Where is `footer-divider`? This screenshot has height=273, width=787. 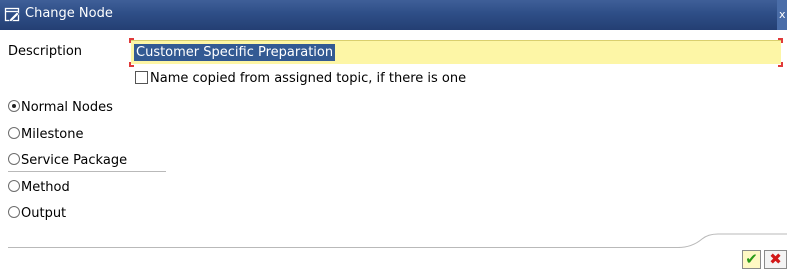 footer-divider is located at coordinates (344, 247).